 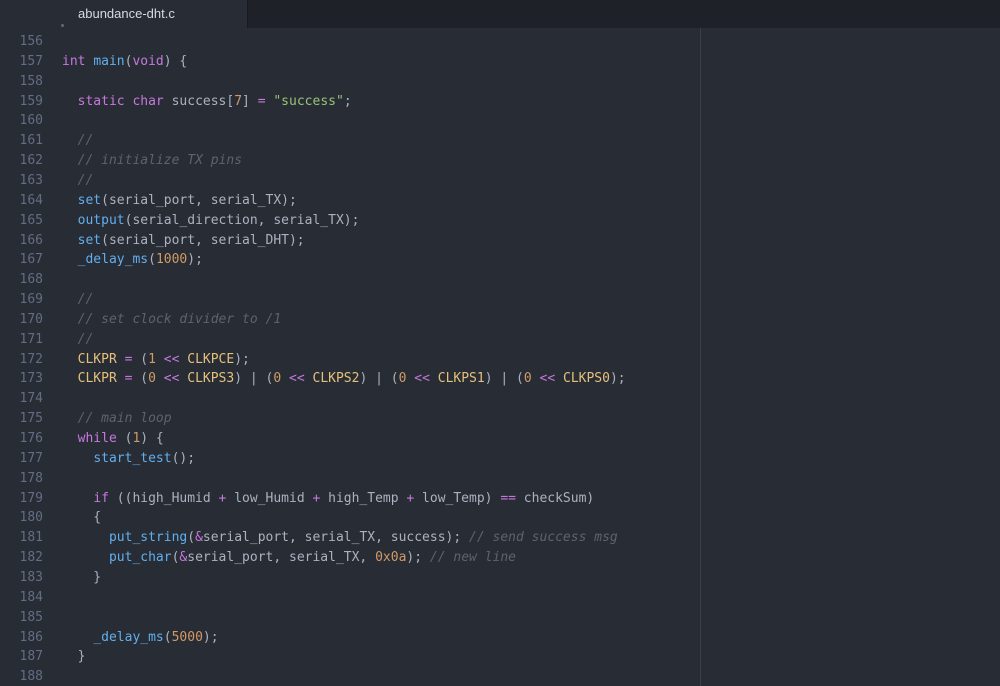 I want to click on code-line: CLKPR = (1 << CLKPCE);, so click(x=156, y=360).